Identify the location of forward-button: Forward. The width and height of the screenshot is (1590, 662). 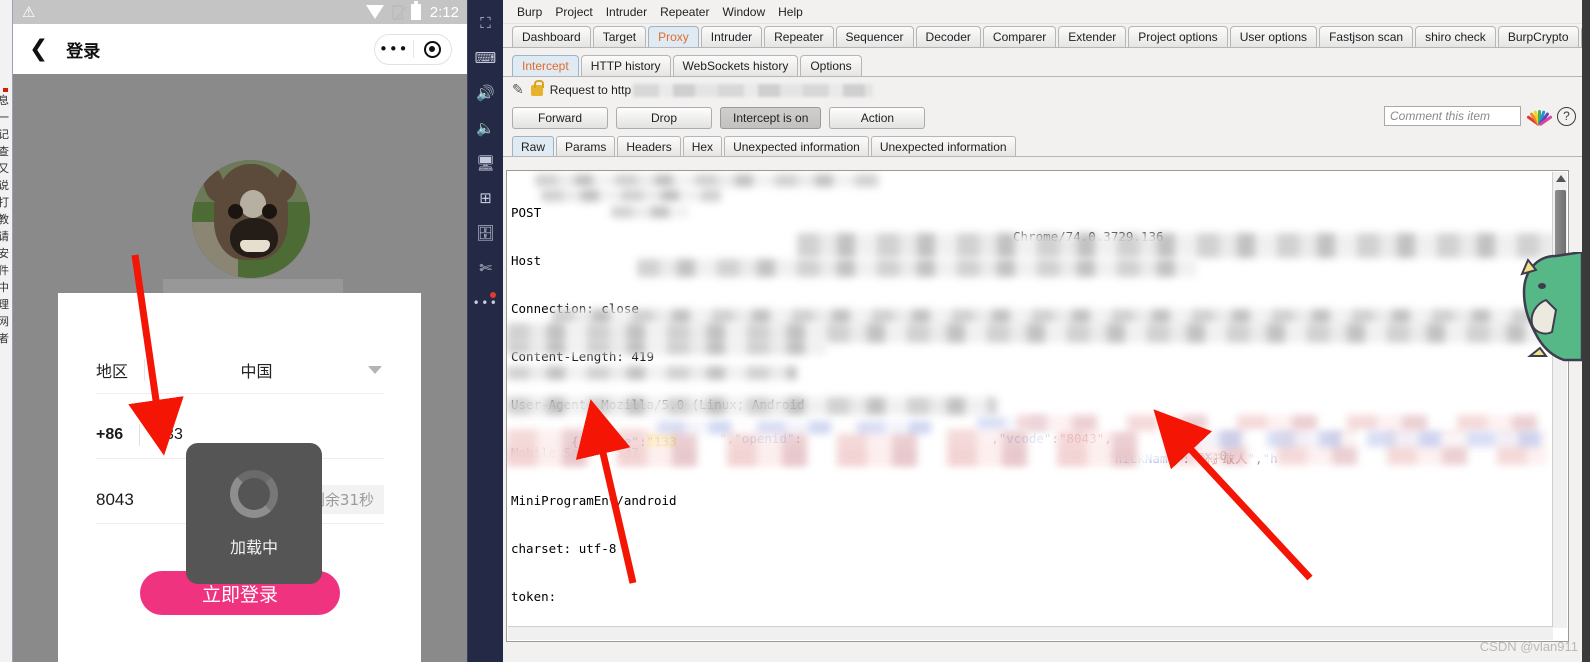
(560, 118).